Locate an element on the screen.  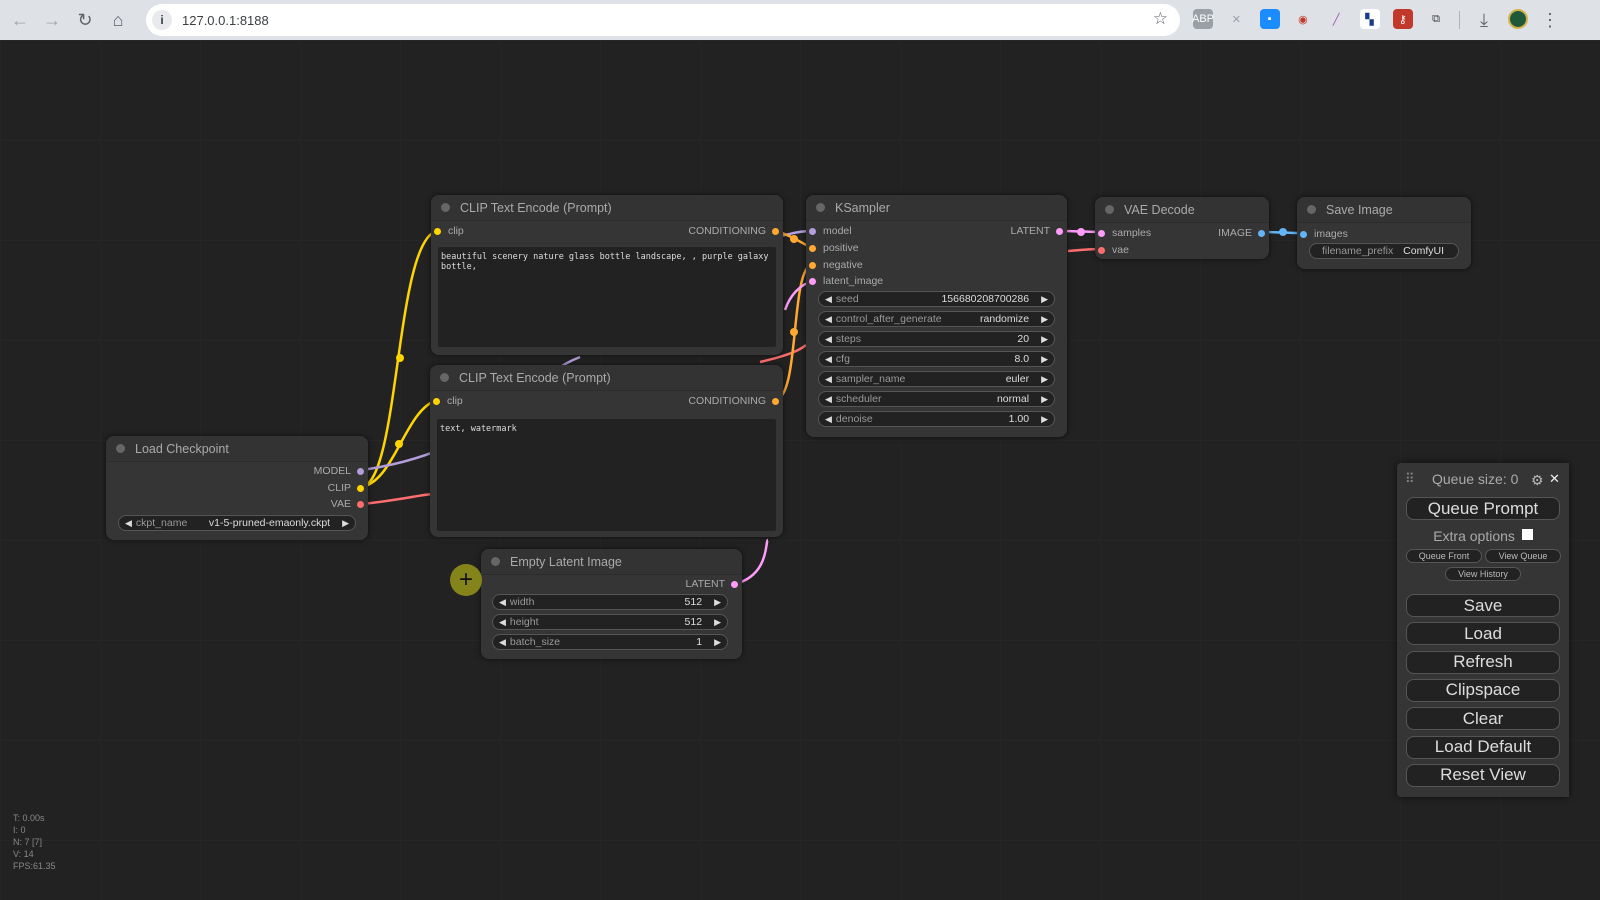
x-extension-icon: ✕ is located at coordinates (1236, 19).